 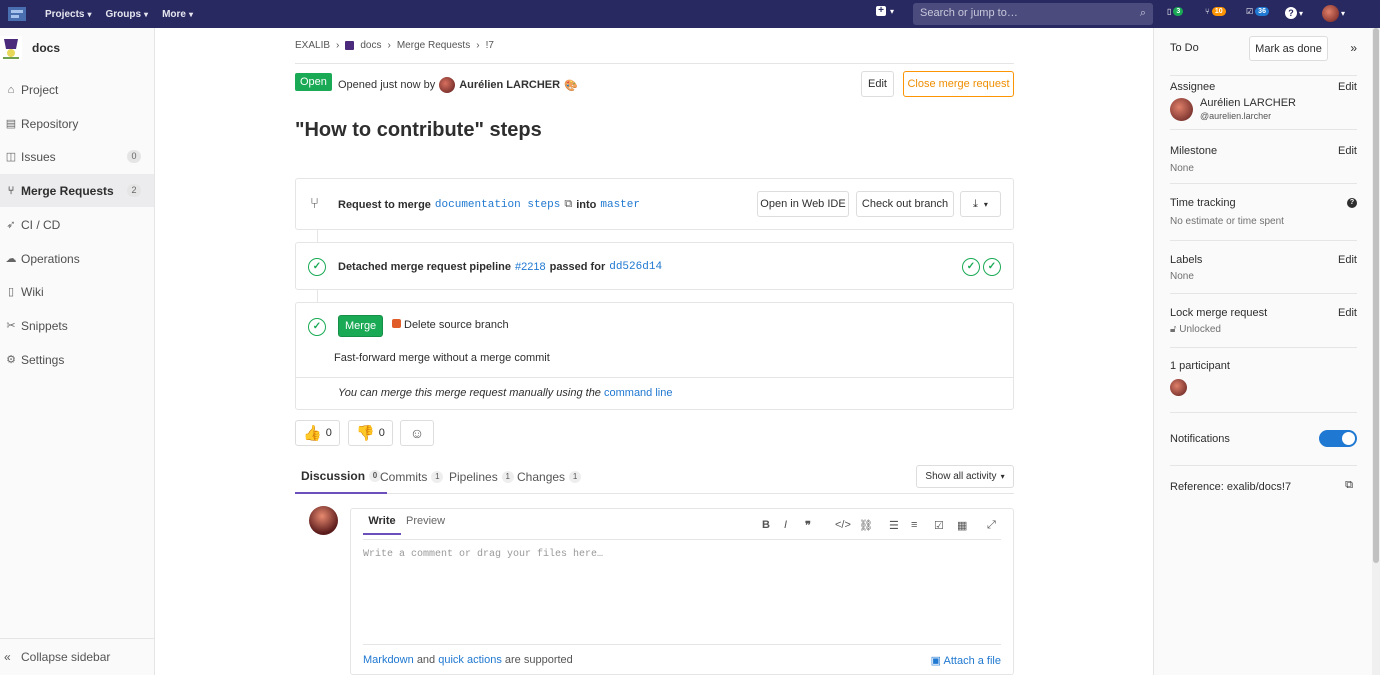 What do you see at coordinates (843, 525) in the screenshot?
I see `code-icon: </>` at bounding box center [843, 525].